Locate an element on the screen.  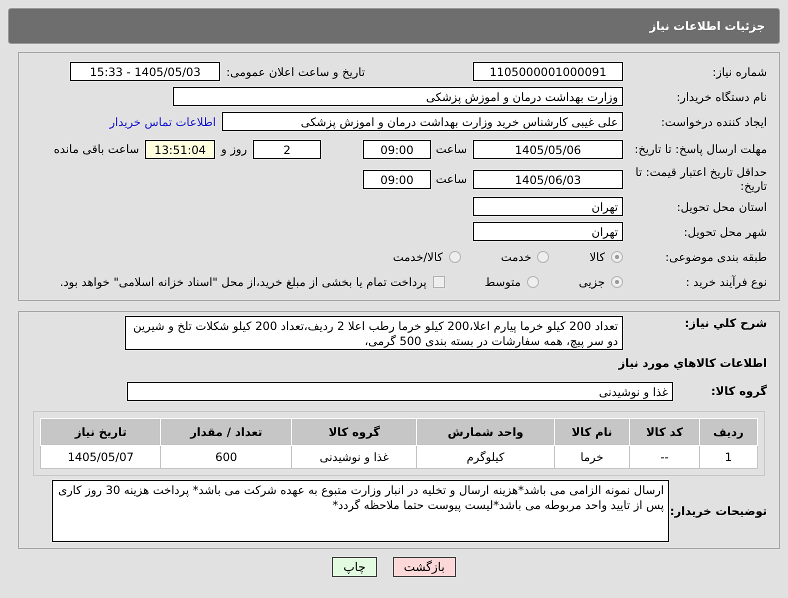
column-header: نام کالا is located at coordinates (592, 432).